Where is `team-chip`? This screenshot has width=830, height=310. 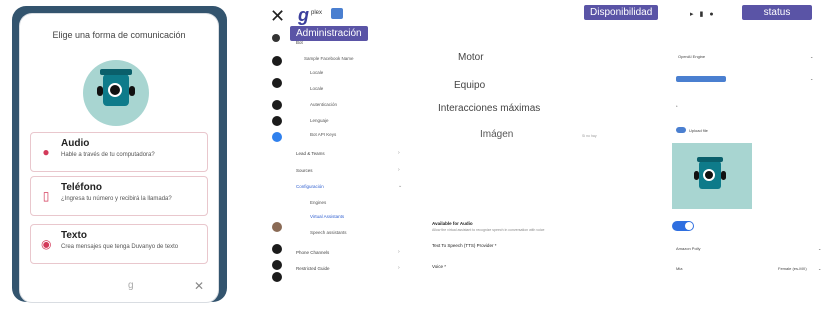
team-chip is located at coordinates (701, 79).